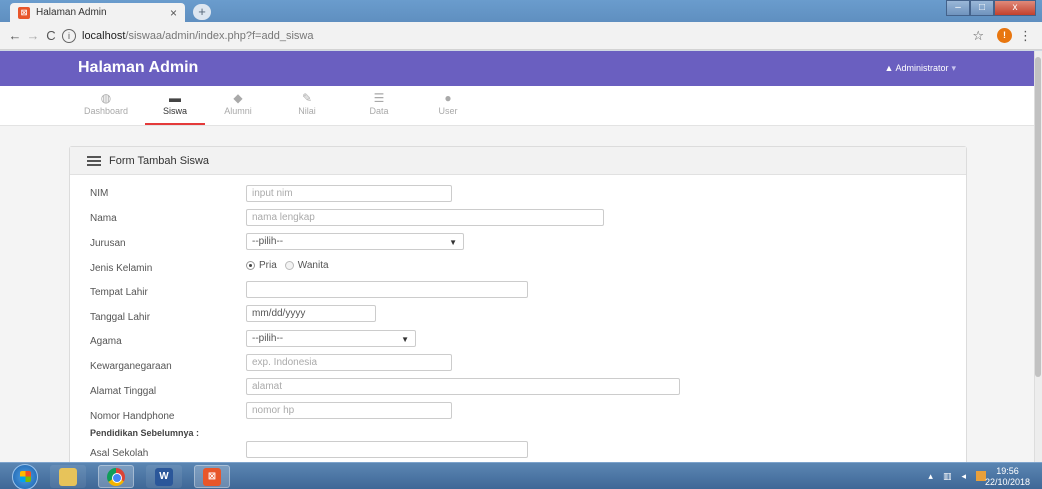  What do you see at coordinates (119, 292) in the screenshot?
I see `tempat-lahir-label: Tempat Lahir` at bounding box center [119, 292].